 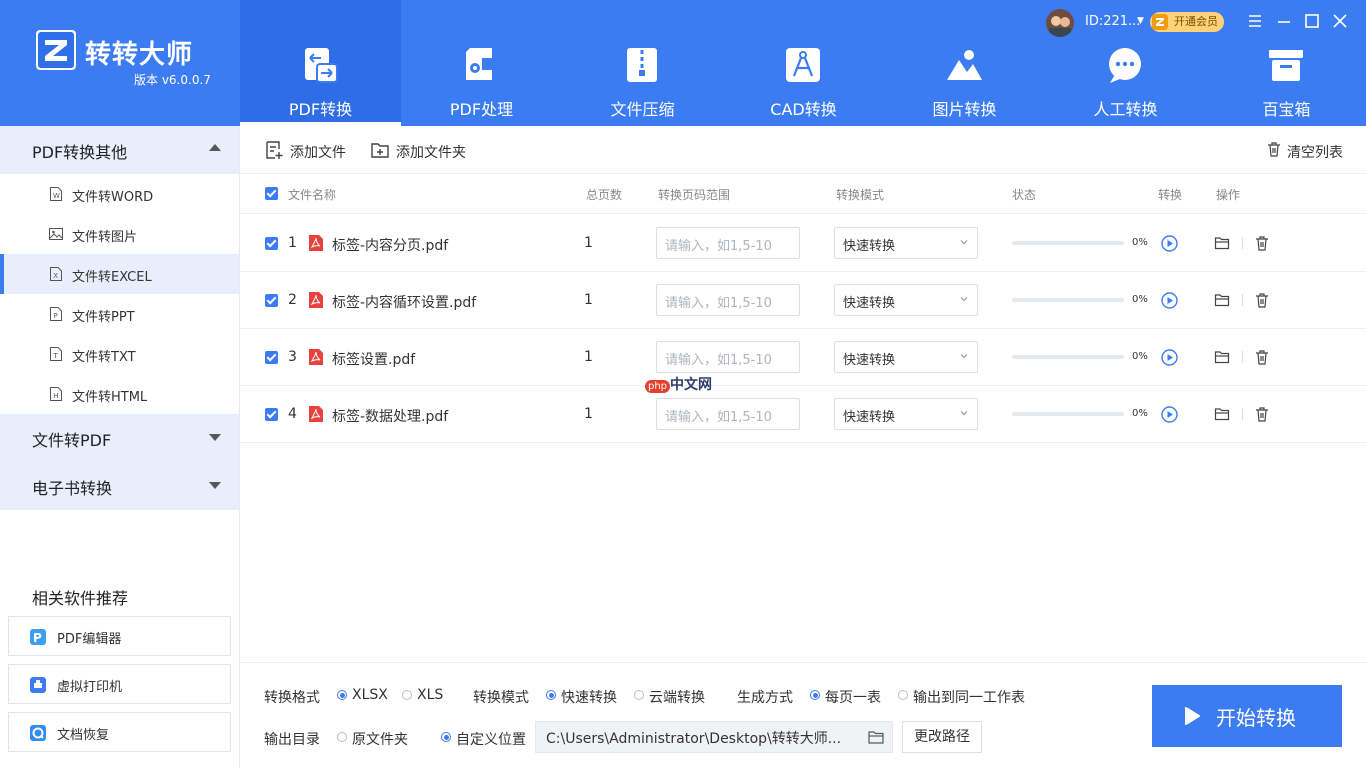 I want to click on recommend-pdf-editor: P PDF编辑器, so click(x=119, y=636).